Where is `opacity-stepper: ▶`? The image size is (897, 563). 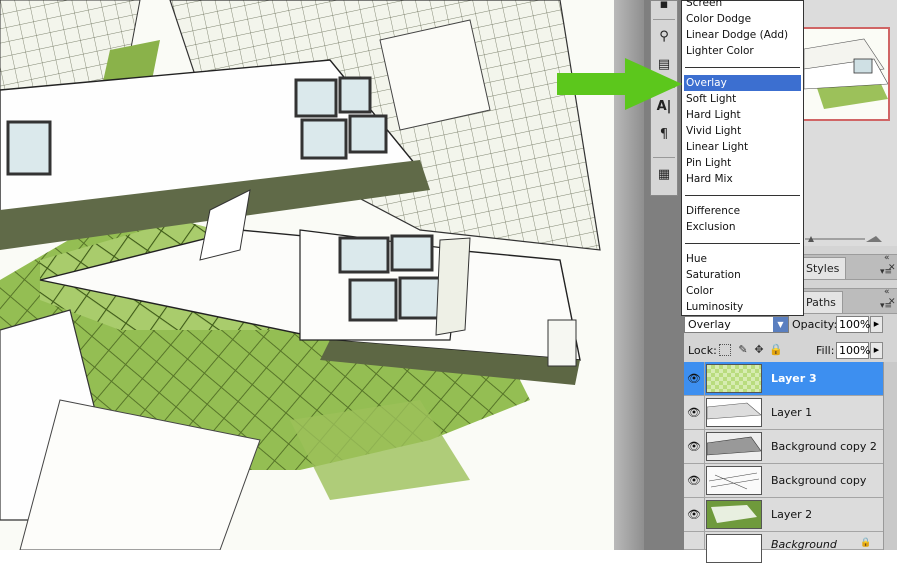 opacity-stepper: ▶ is located at coordinates (876, 324).